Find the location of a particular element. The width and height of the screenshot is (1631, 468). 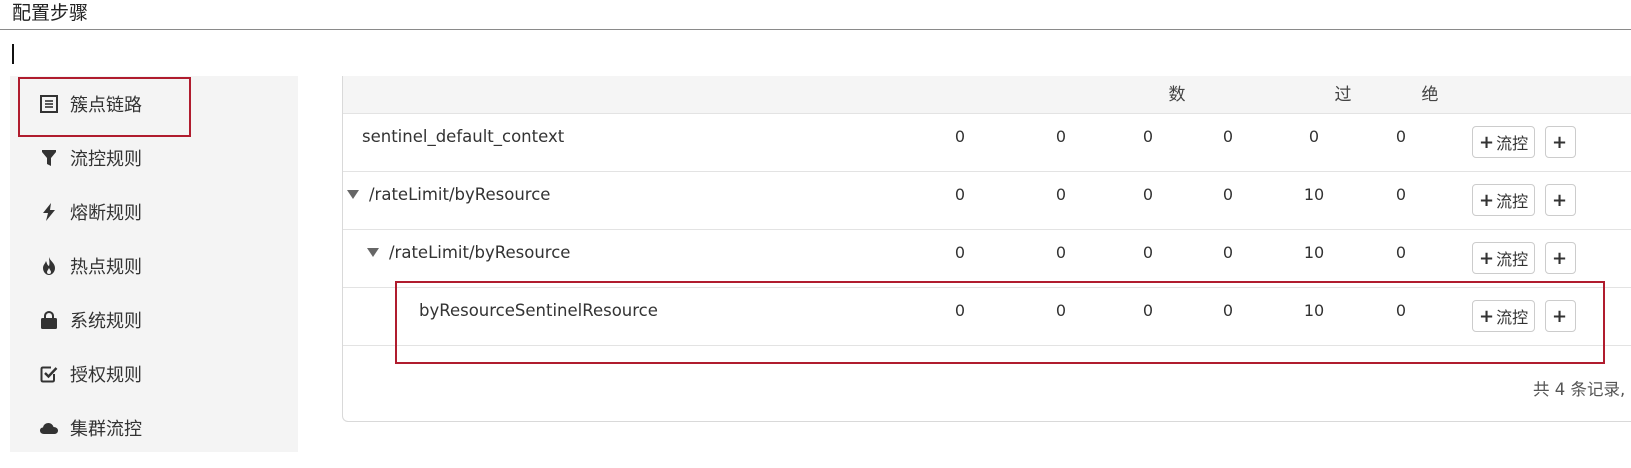

check-square-icon is located at coordinates (49, 374).